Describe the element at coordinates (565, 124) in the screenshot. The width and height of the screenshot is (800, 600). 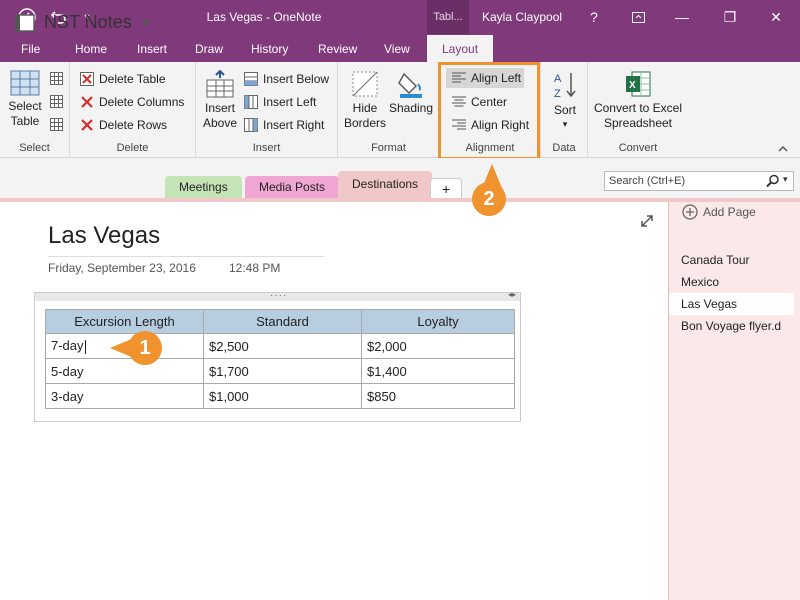
I see `sort-dropdown-icon: ▾` at that location.